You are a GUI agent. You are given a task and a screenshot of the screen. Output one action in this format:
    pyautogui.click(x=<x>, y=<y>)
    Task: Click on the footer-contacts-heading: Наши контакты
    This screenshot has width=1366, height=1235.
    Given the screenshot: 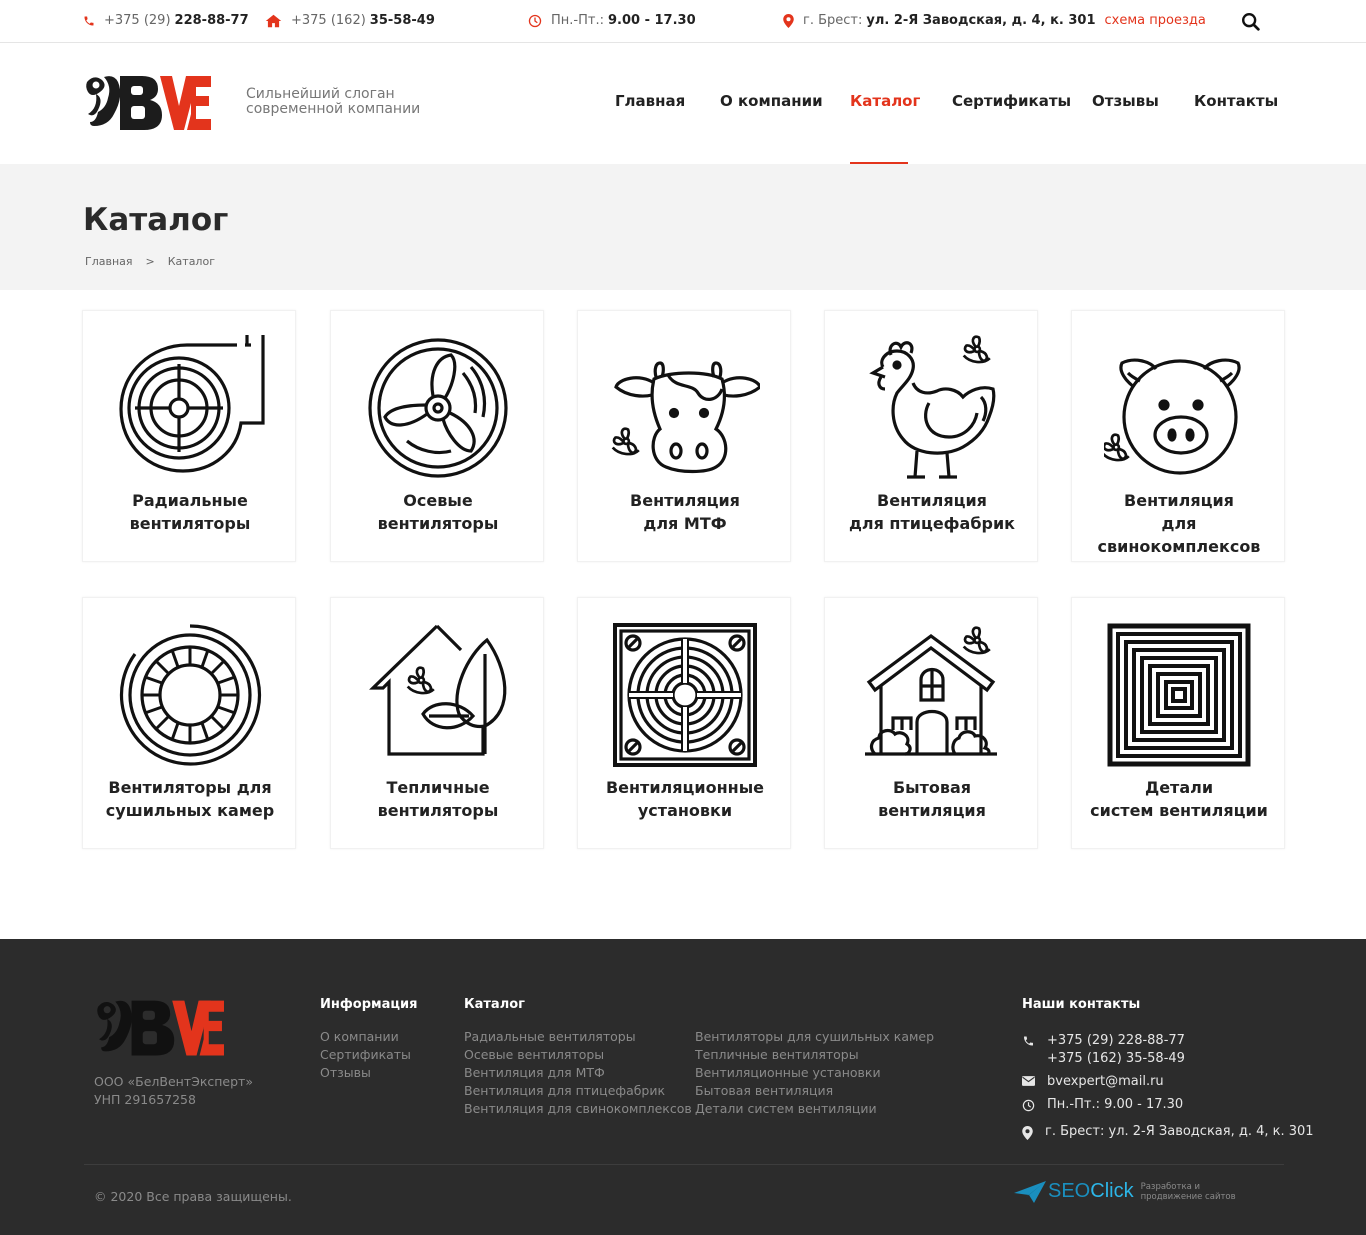 What is the action you would take?
    pyautogui.click(x=1081, y=1004)
    